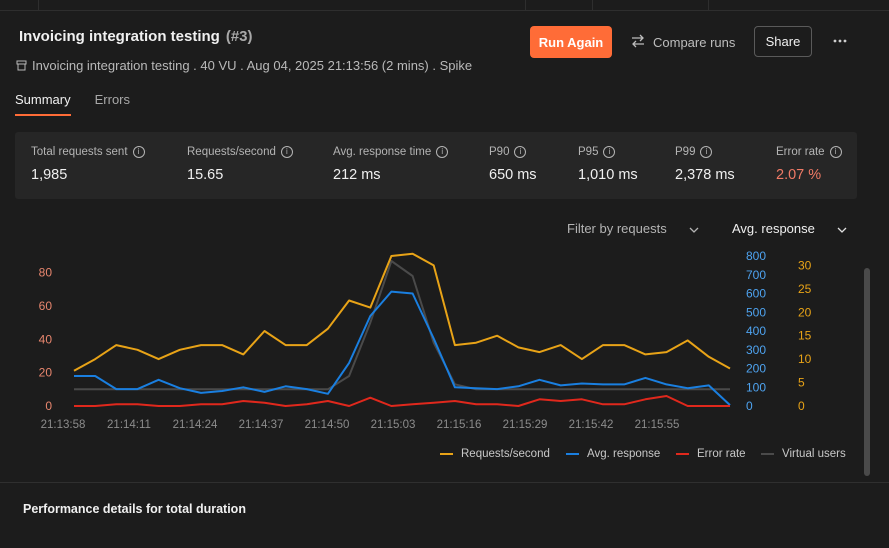 The image size is (889, 548). I want to click on x-axis-tick-label: 21:15:29, so click(525, 425).